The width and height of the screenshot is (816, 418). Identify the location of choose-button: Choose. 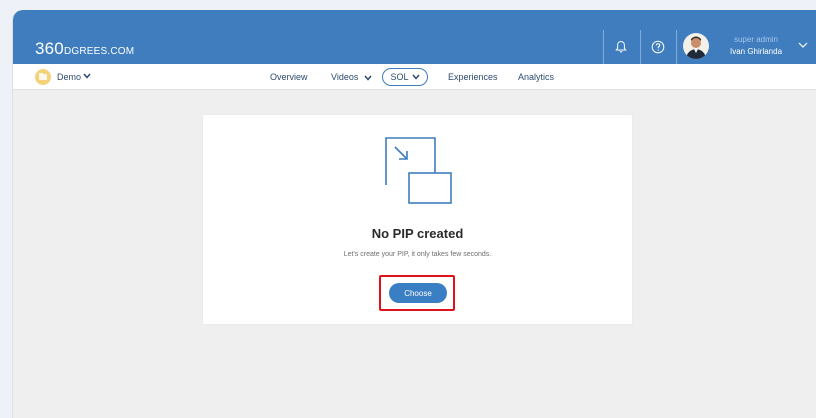
(418, 293).